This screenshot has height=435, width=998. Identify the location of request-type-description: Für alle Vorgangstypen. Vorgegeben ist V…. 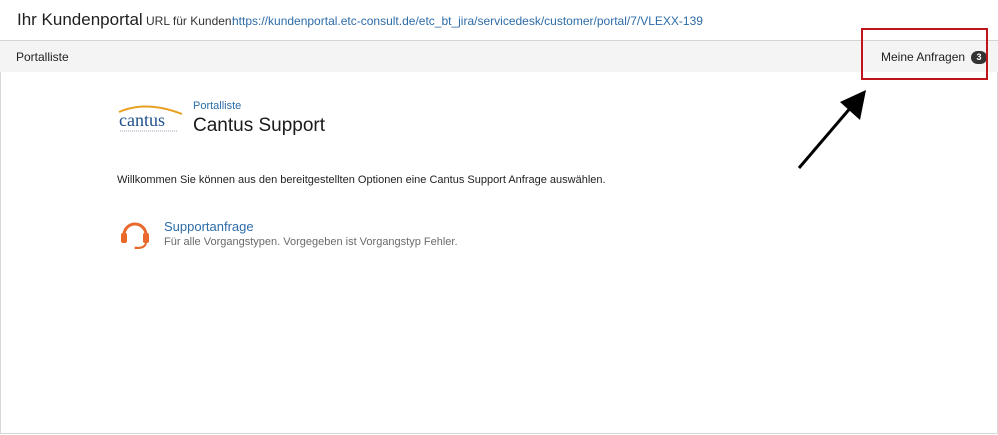
(311, 242).